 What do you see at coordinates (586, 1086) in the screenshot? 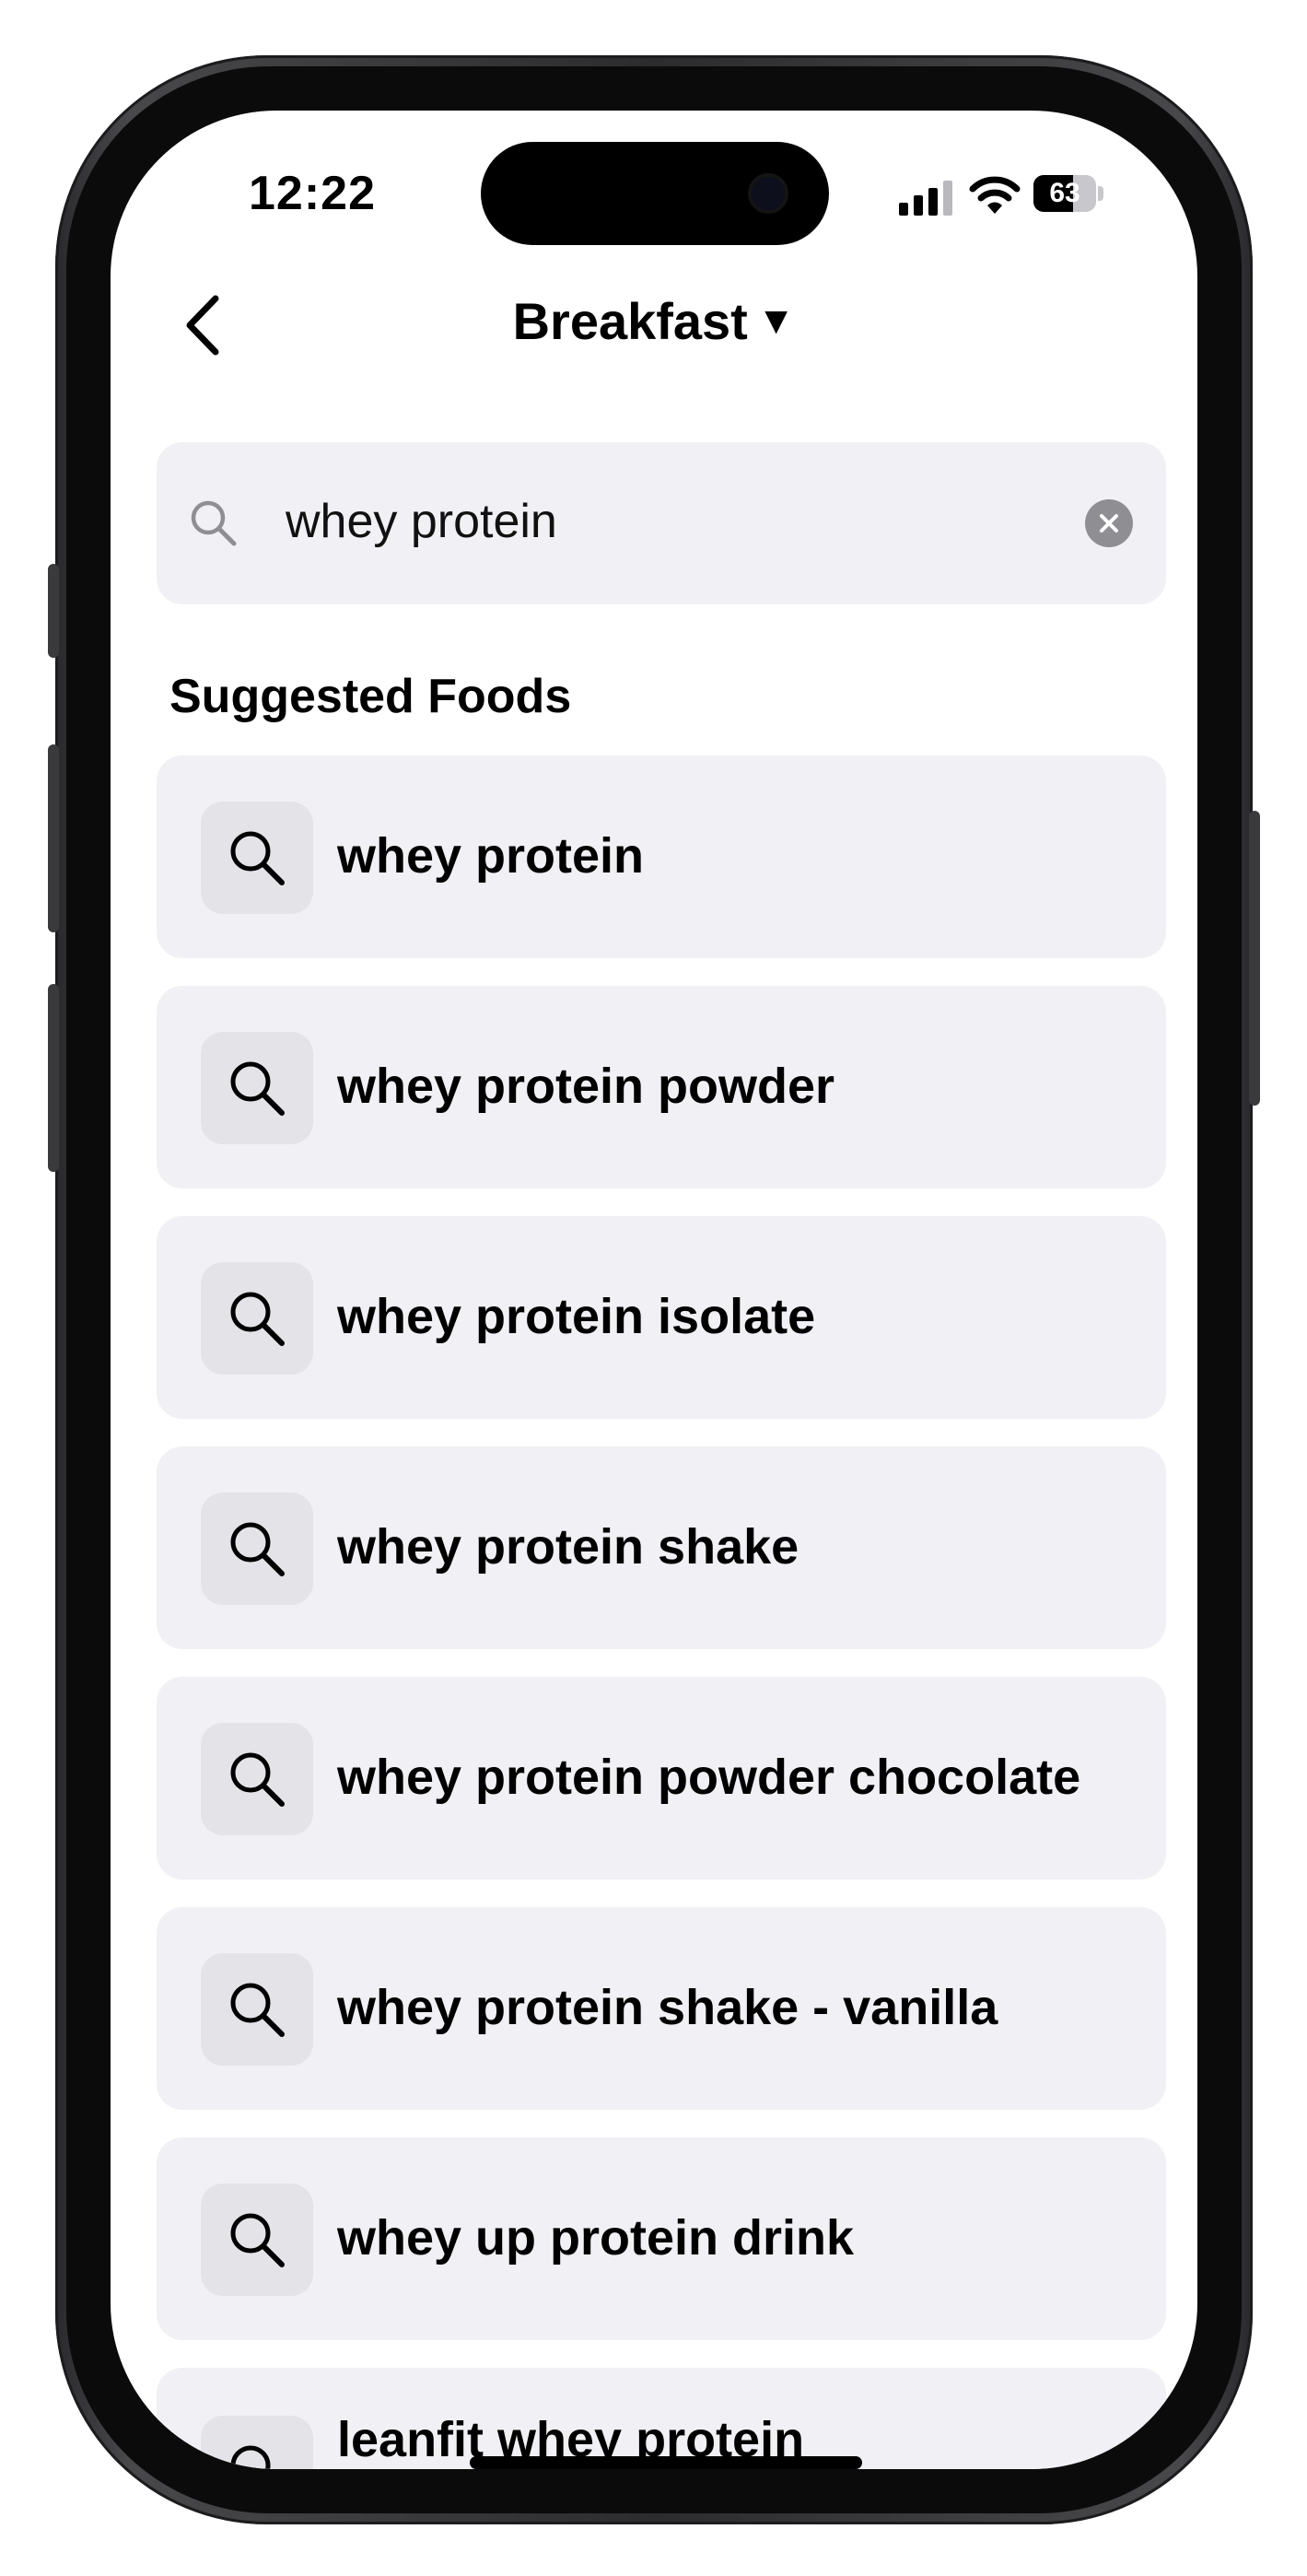
I see `suggestion-label: whey protein powder` at bounding box center [586, 1086].